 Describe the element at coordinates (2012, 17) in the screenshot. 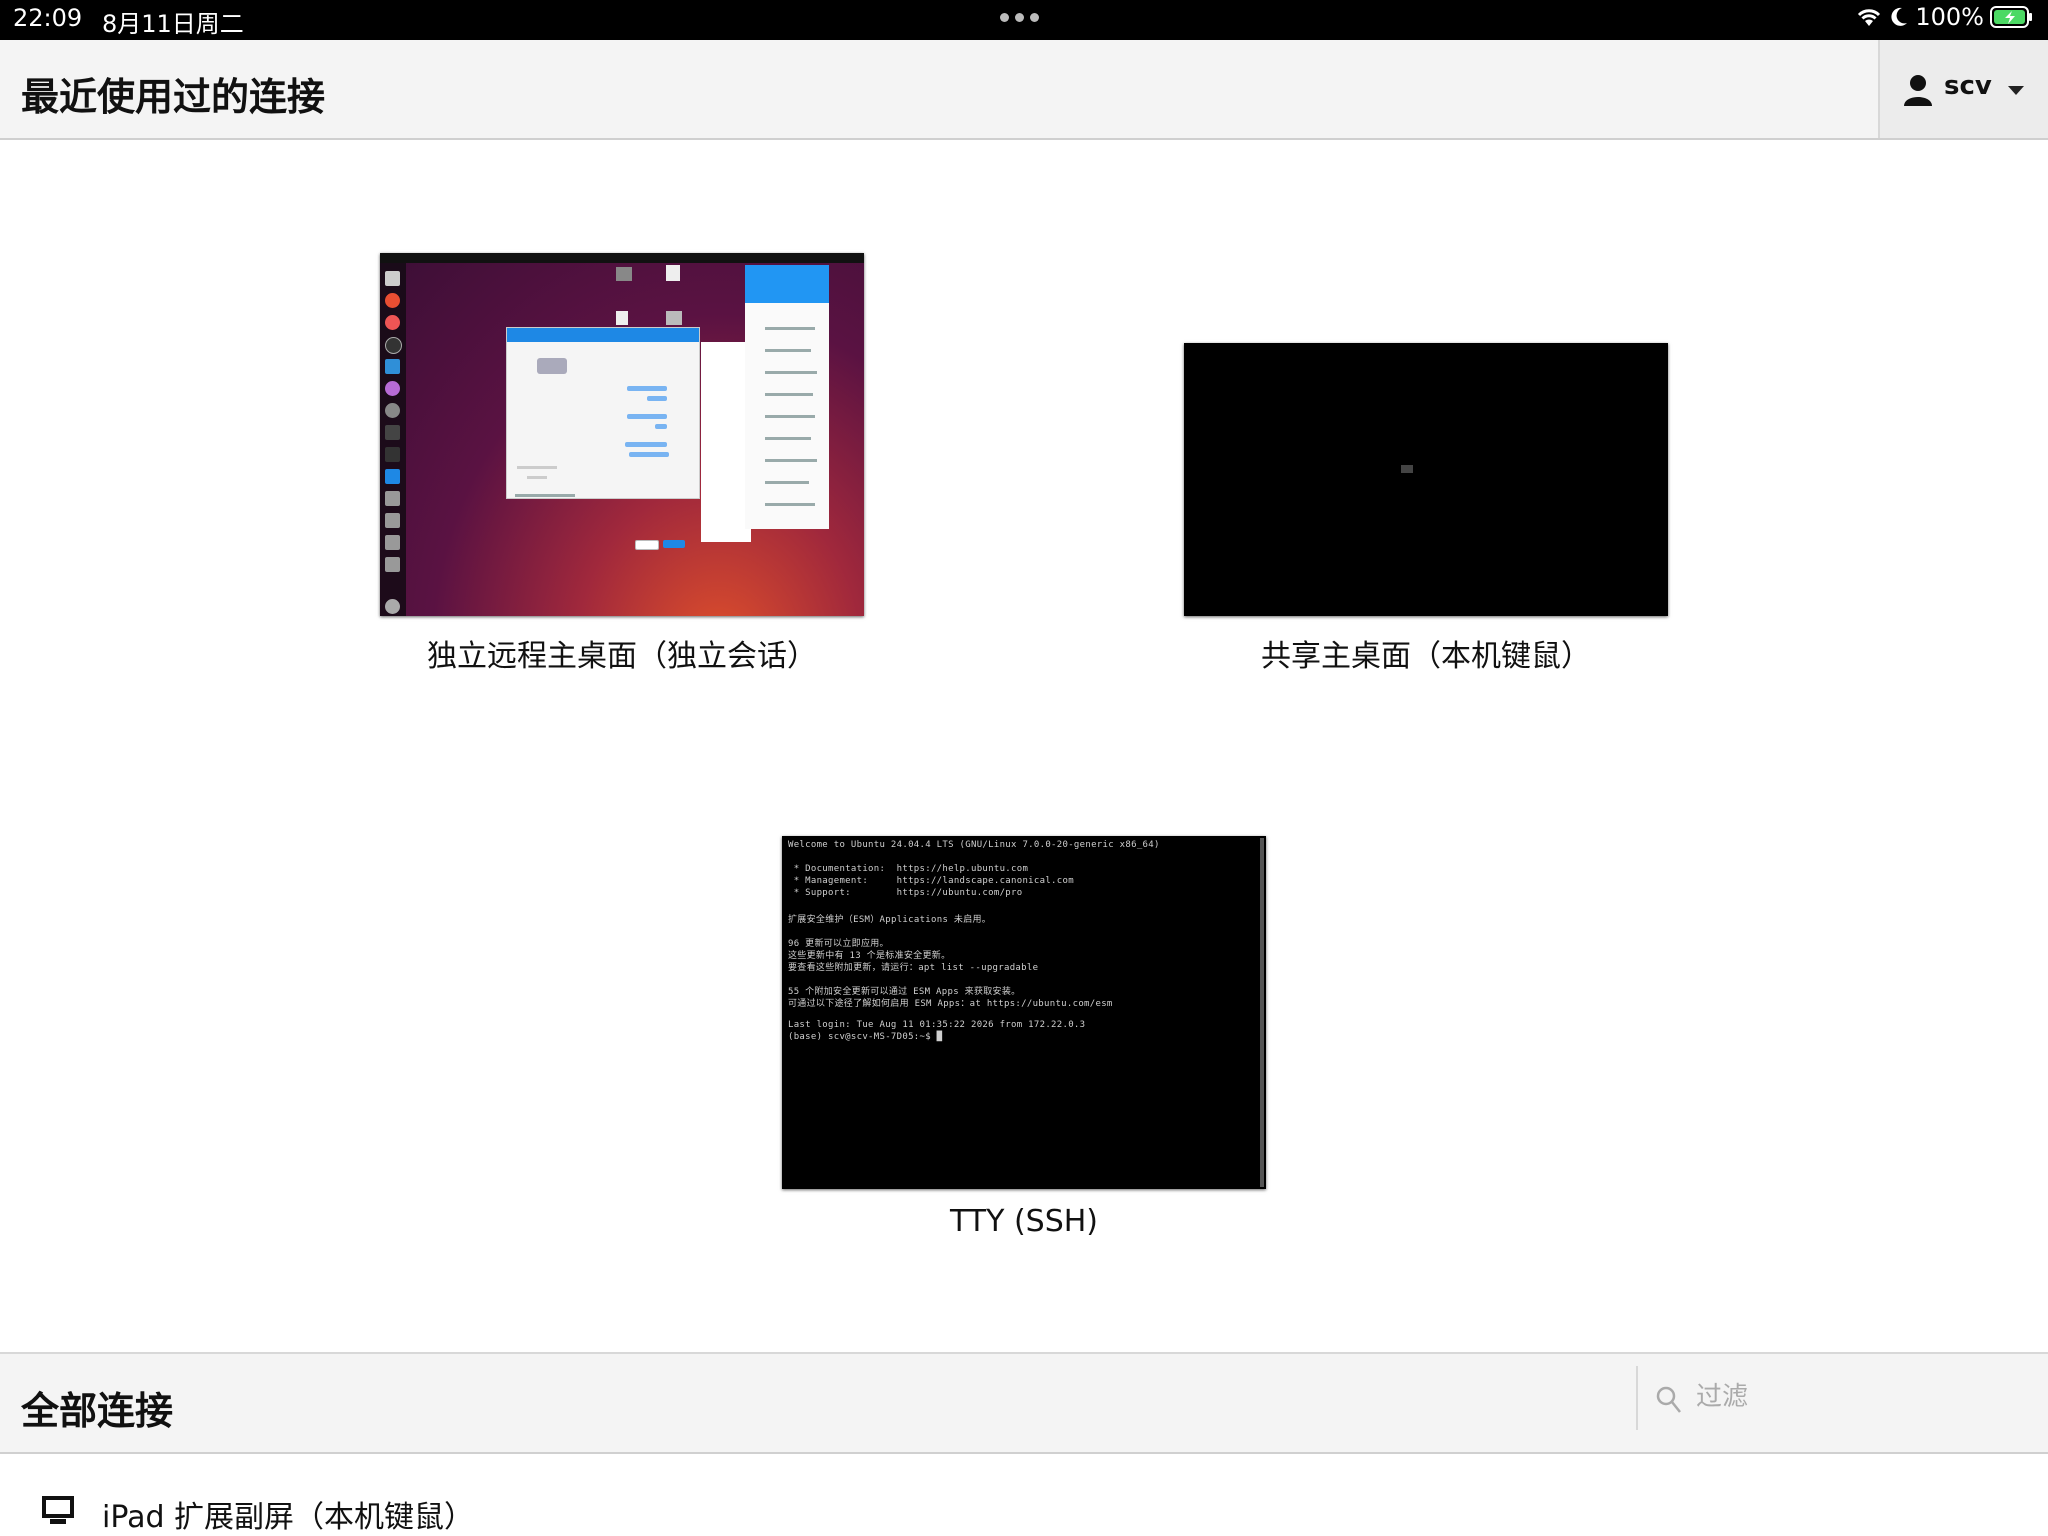

I see `battery-icon` at that location.